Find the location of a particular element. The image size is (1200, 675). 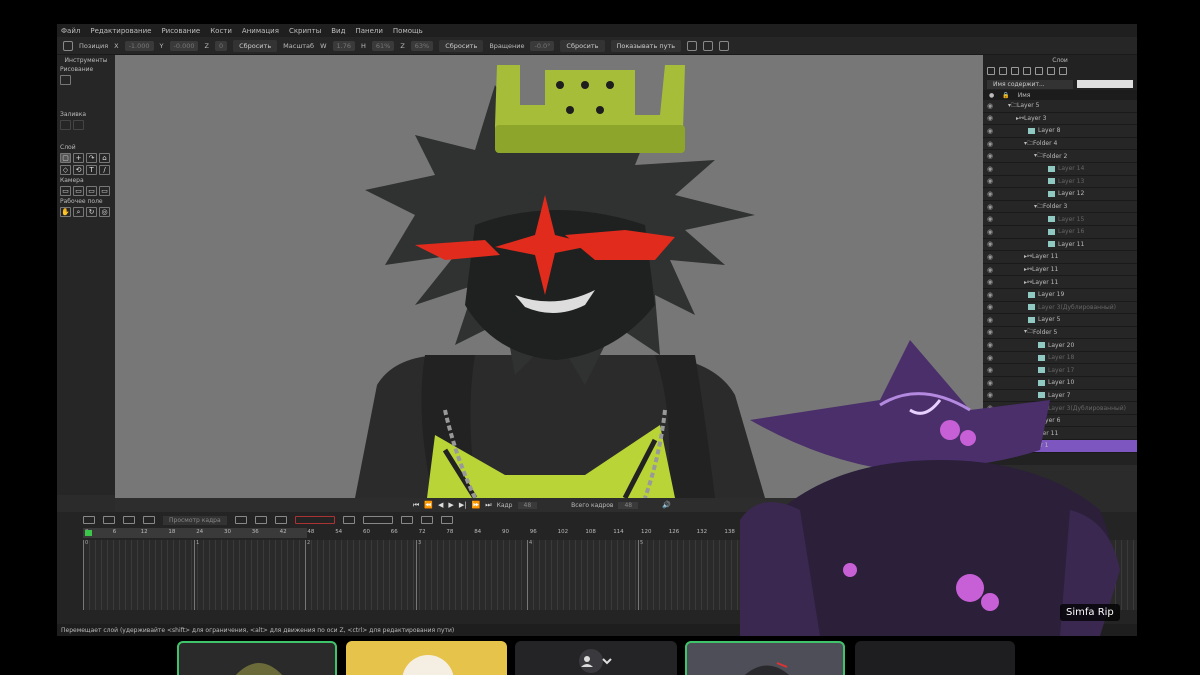

paste-layer-icon is located at coordinates (1027, 71).